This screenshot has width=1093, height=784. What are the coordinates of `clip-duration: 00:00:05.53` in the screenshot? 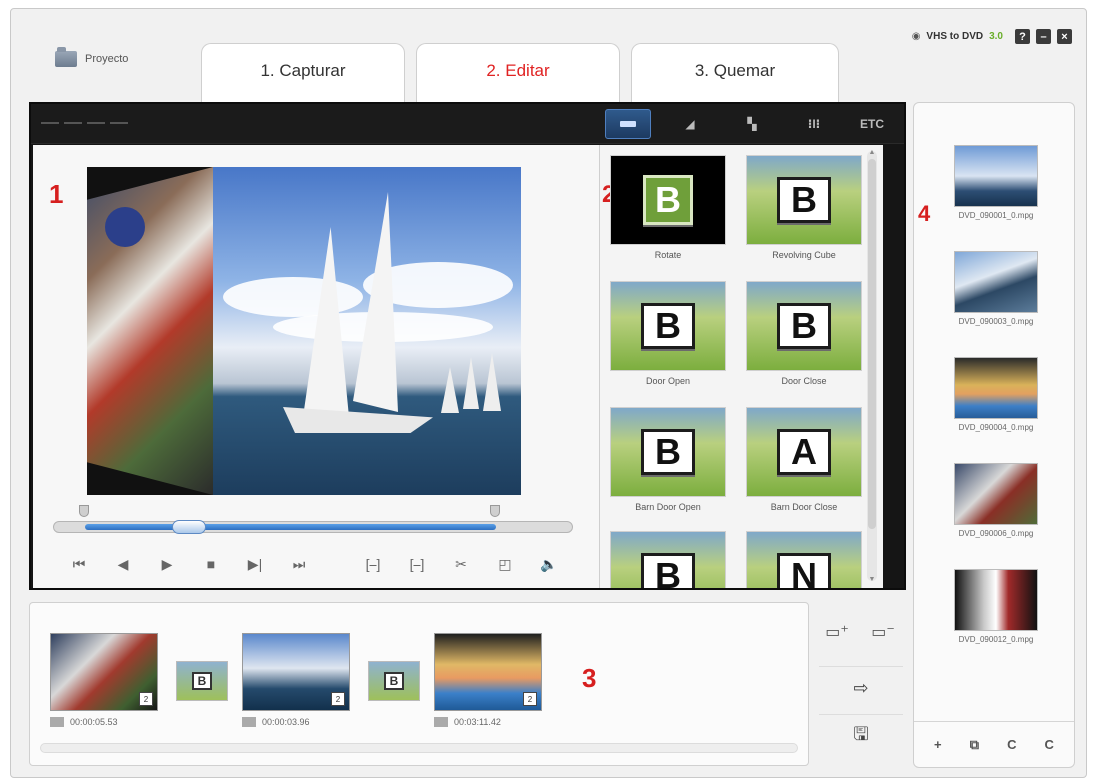 It's located at (104, 722).